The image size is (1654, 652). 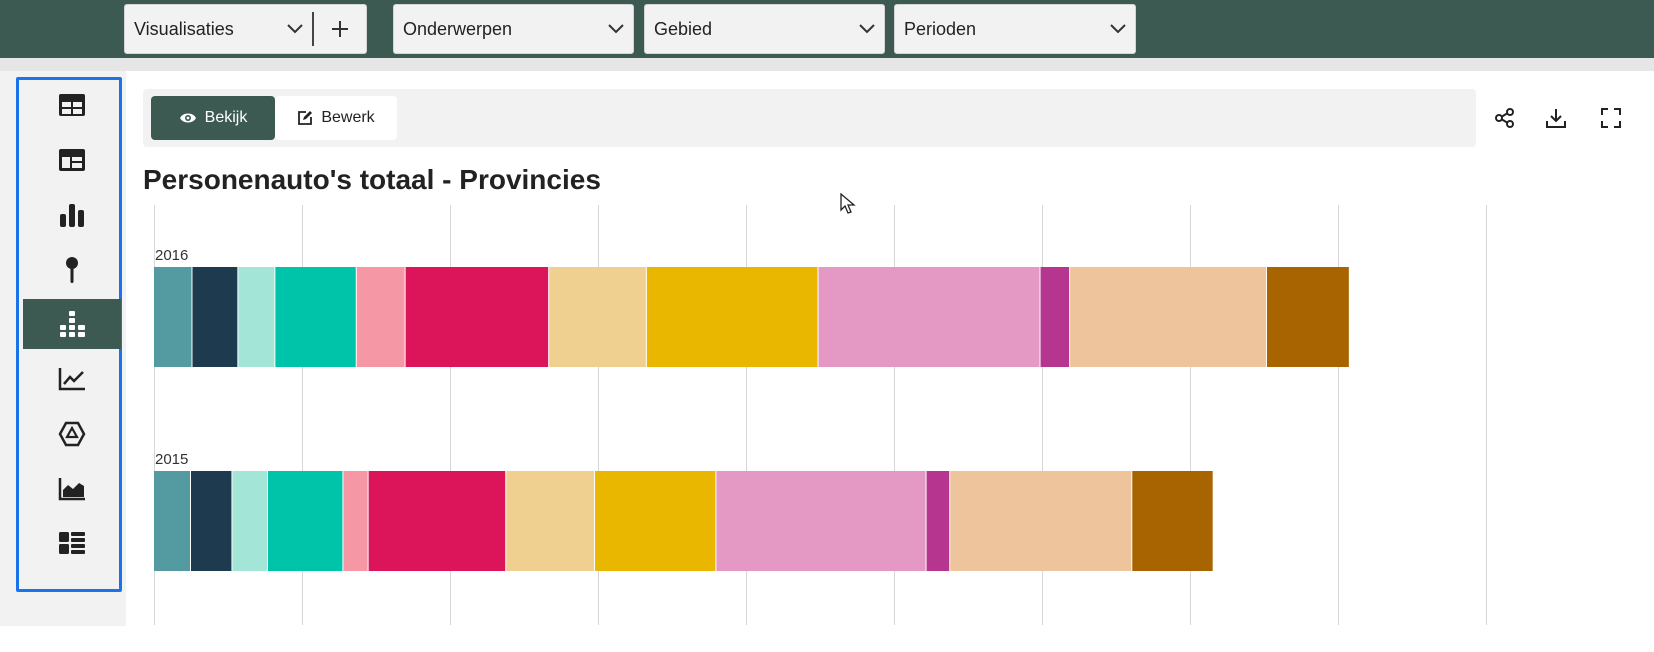 What do you see at coordinates (458, 28) in the screenshot?
I see `onderwerpen-label: Onderwerpen` at bounding box center [458, 28].